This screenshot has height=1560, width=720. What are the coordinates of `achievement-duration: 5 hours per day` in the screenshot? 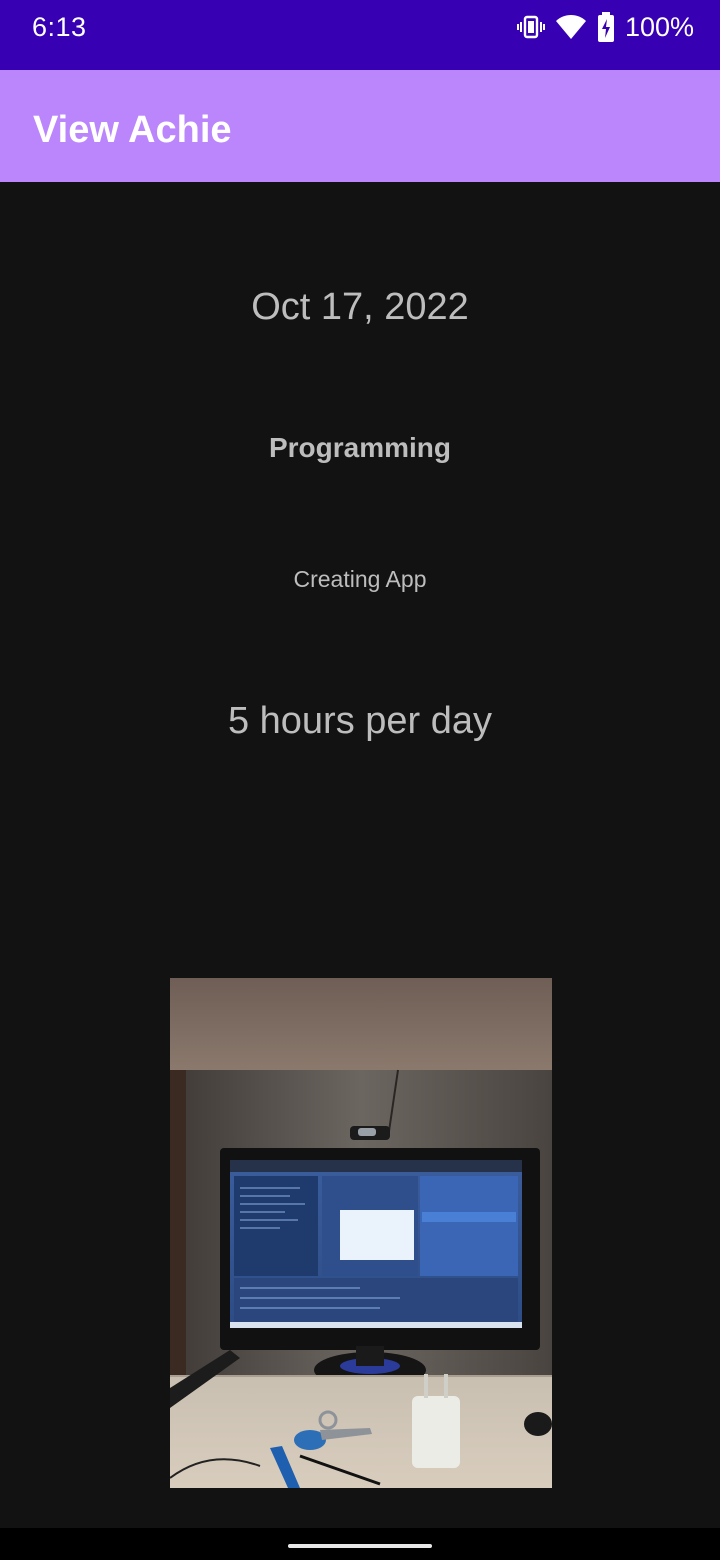 It's located at (360, 721).